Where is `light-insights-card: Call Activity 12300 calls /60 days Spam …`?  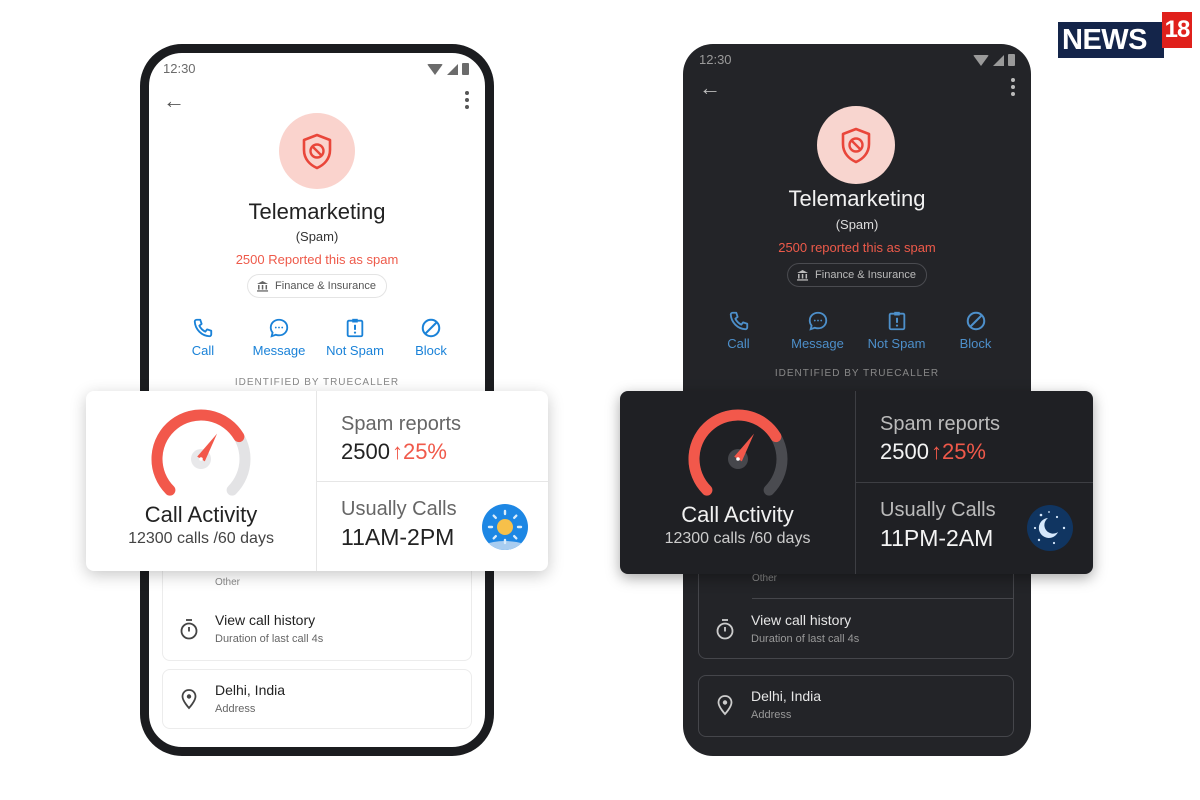
light-insights-card: Call Activity 12300 calls /60 days Spam … is located at coordinates (317, 481).